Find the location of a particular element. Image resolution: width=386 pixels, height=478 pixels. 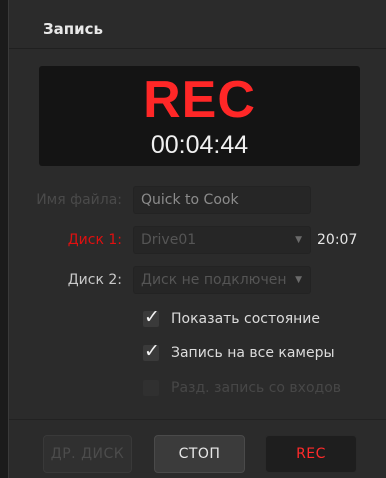

split-recording-label: Разд. запись со входов is located at coordinates (256, 388).